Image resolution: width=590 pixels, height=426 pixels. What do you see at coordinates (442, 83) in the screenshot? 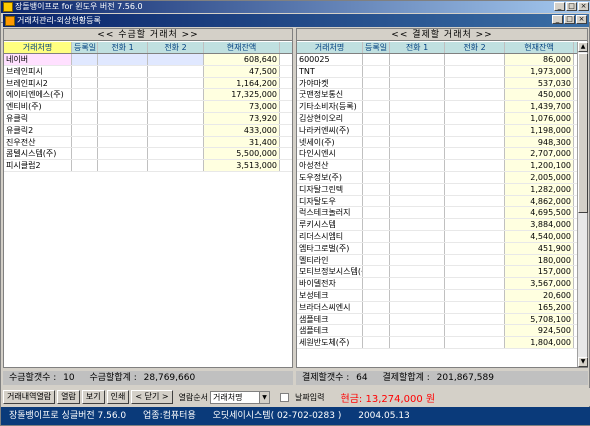
I see `table-row: 가야마켓 537,030` at bounding box center [442, 83].